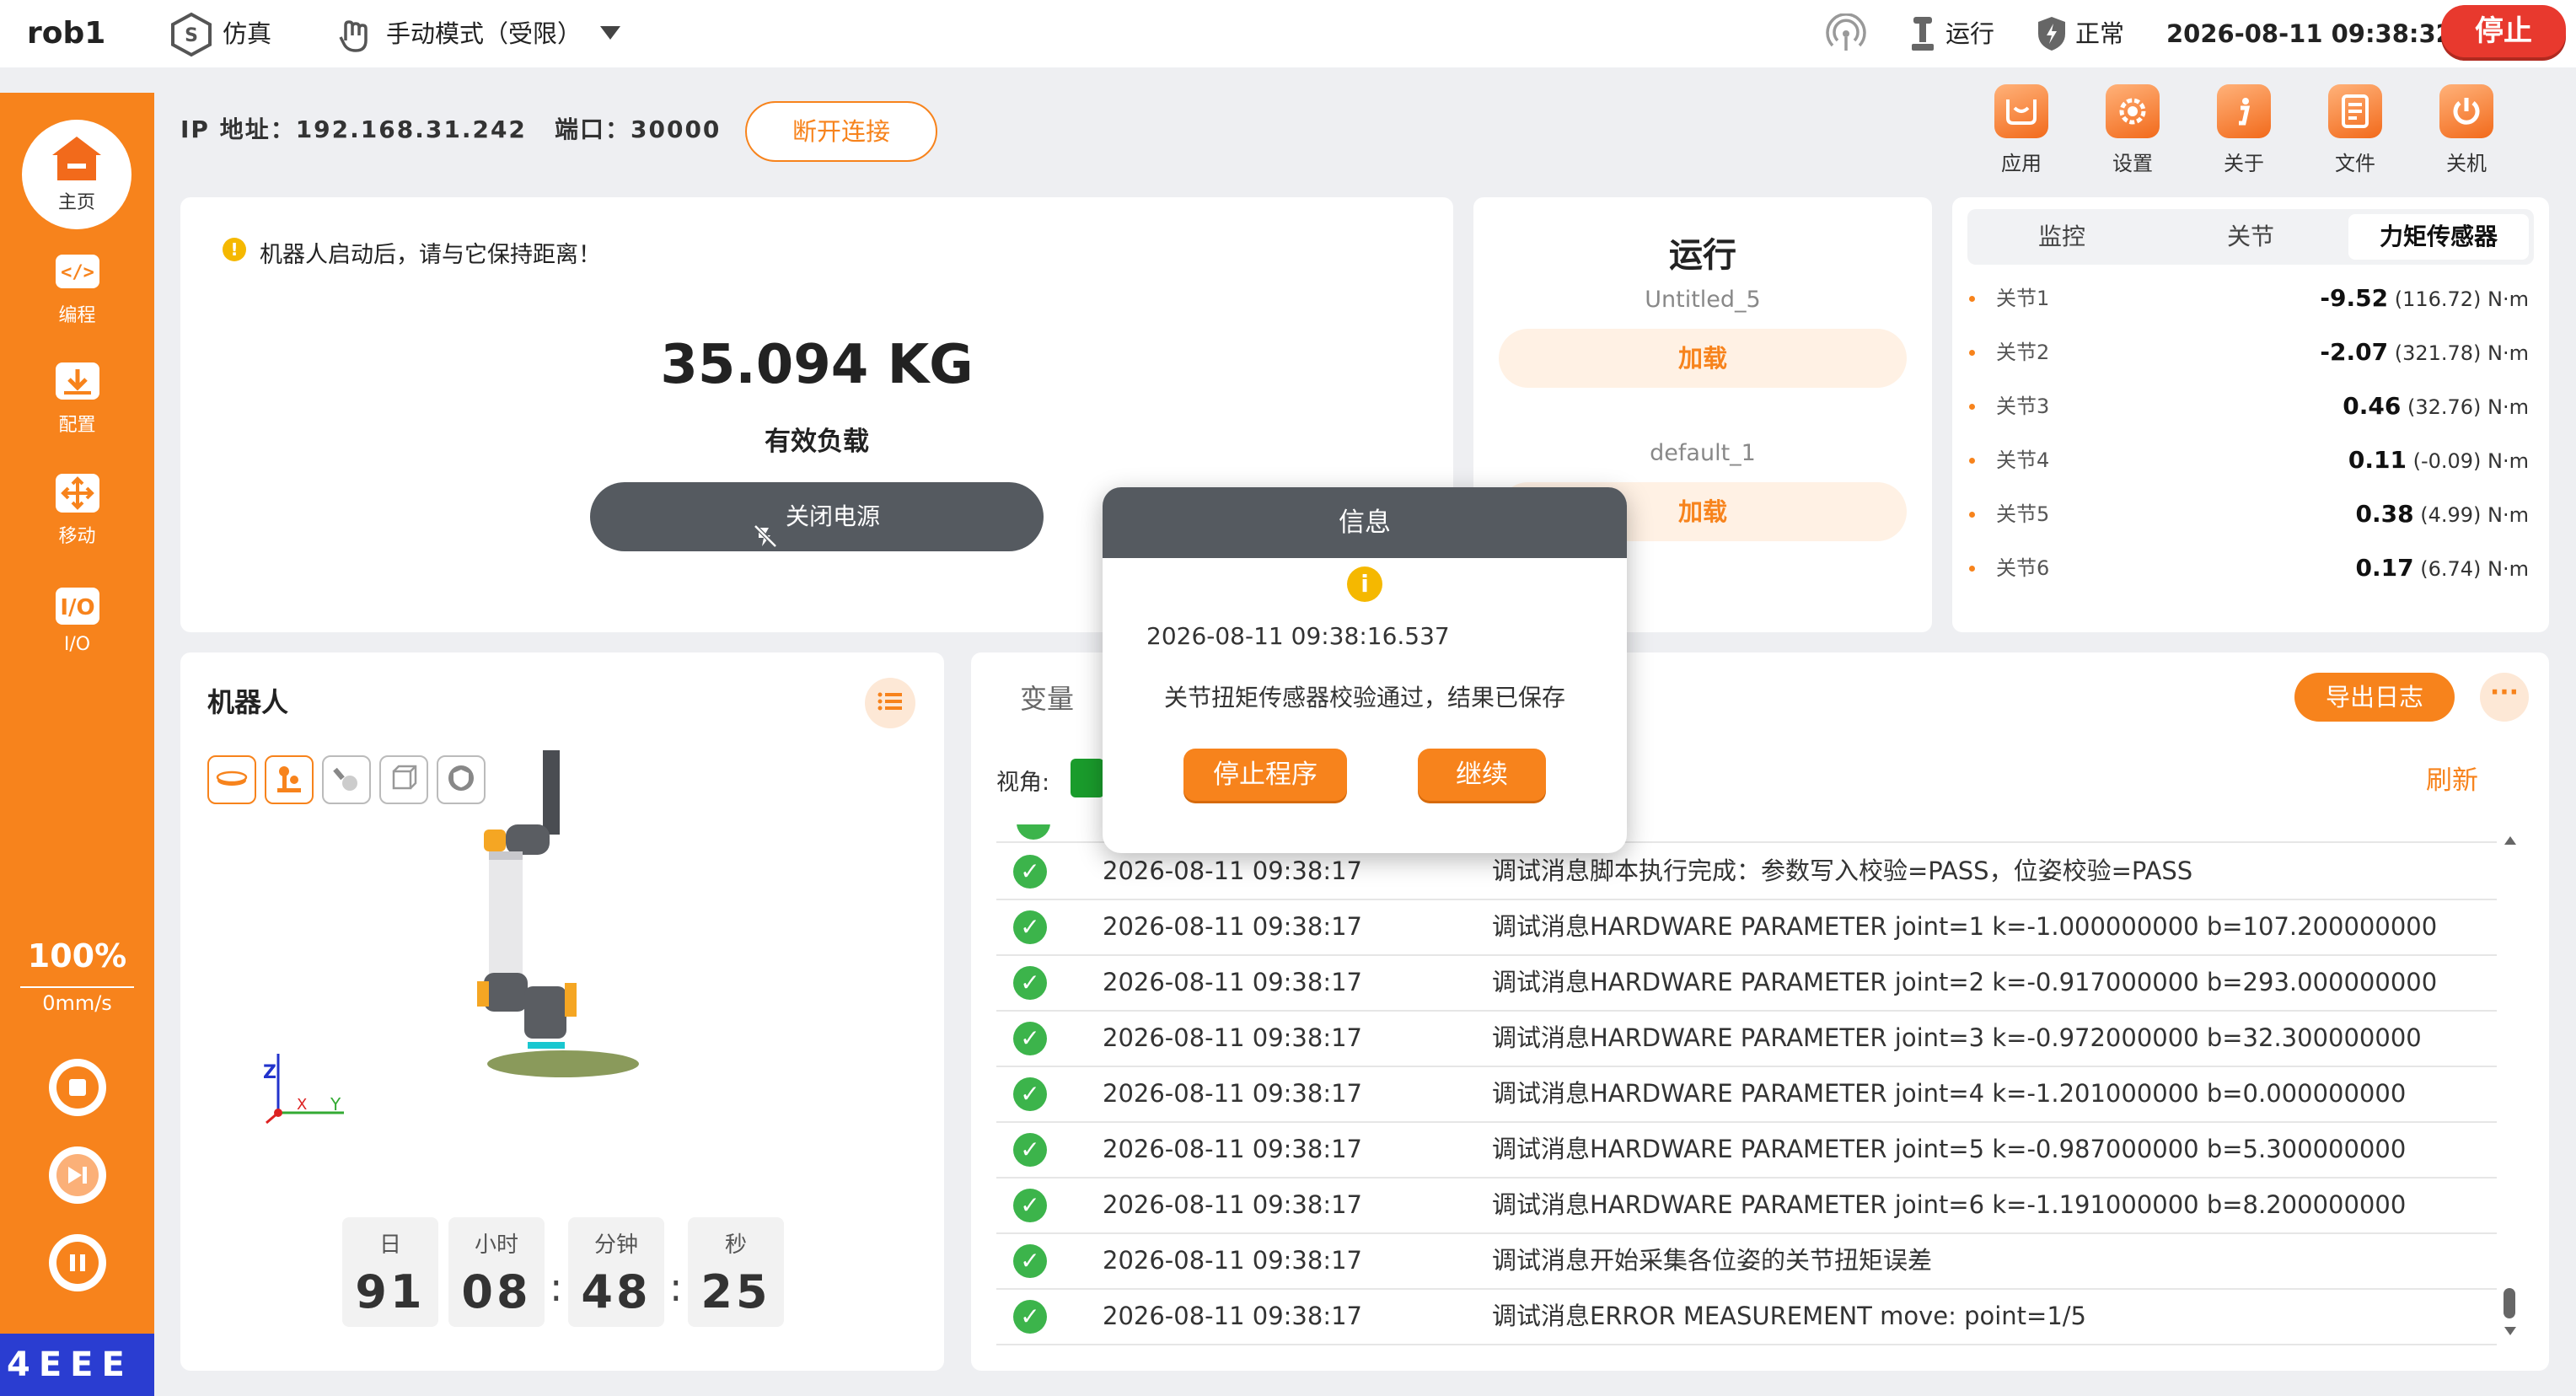 The height and width of the screenshot is (1396, 2576). I want to click on torque-value: 0.11 (-0.09) N·m, so click(2438, 461).